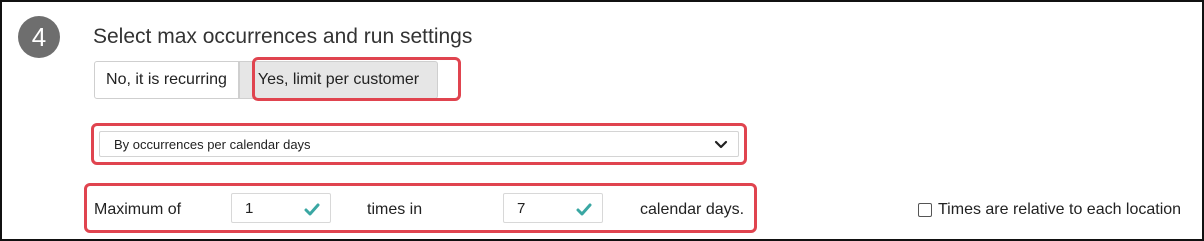  What do you see at coordinates (249, 208) in the screenshot?
I see `max-times-value: 1` at bounding box center [249, 208].